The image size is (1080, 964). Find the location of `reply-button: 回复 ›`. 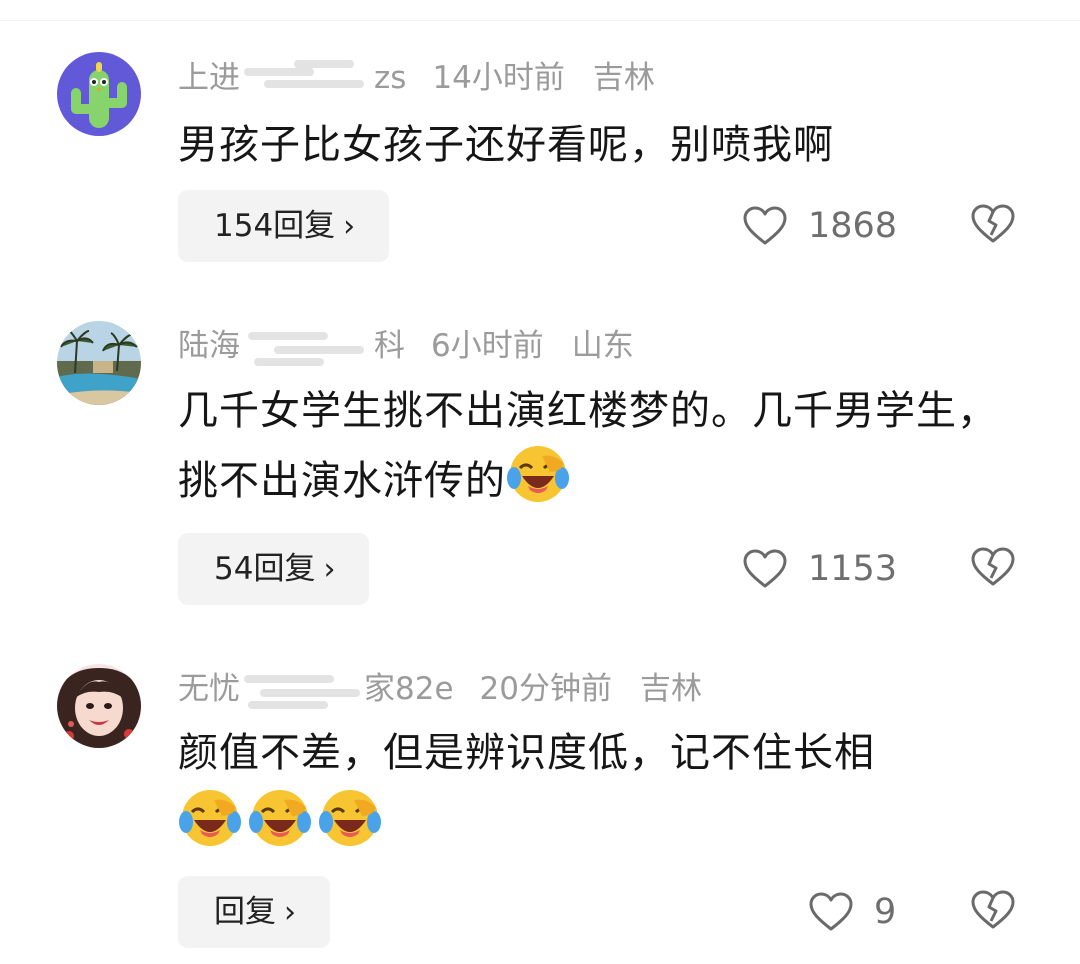

reply-button: 回复 › is located at coordinates (254, 912).